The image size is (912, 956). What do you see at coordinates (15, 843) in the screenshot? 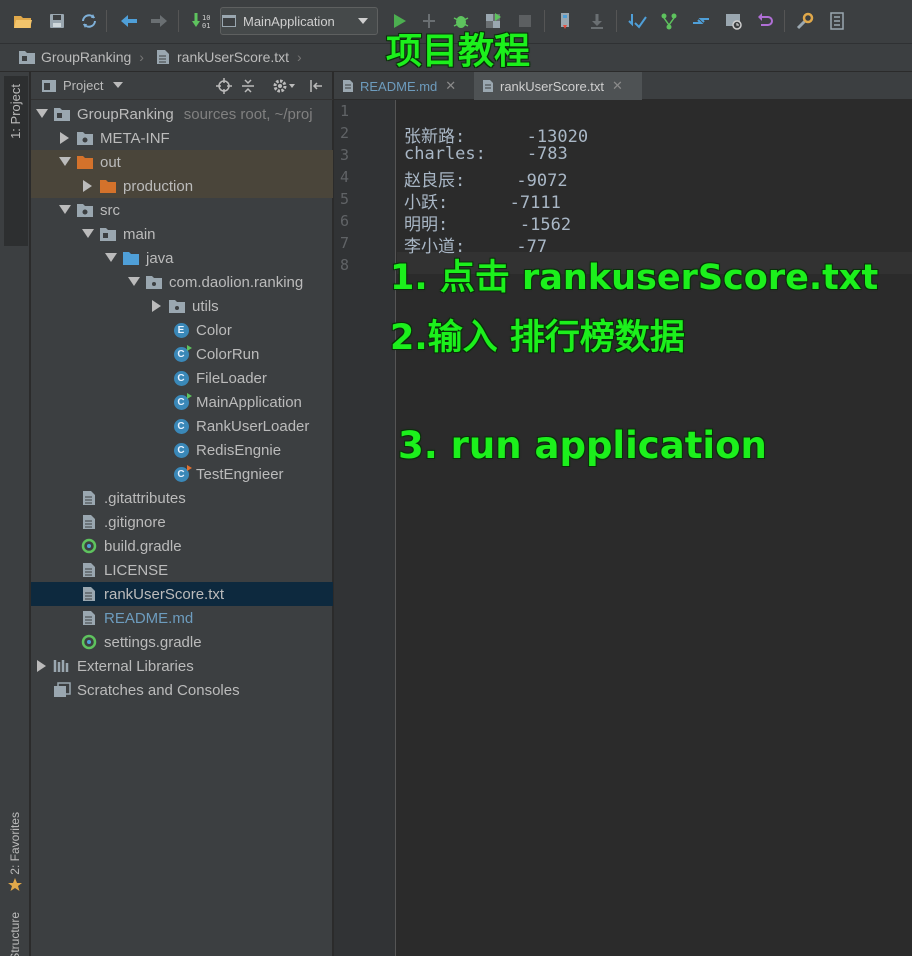
I see `favorites-tool-tab-label: 2: Favorites` at bounding box center [15, 843].